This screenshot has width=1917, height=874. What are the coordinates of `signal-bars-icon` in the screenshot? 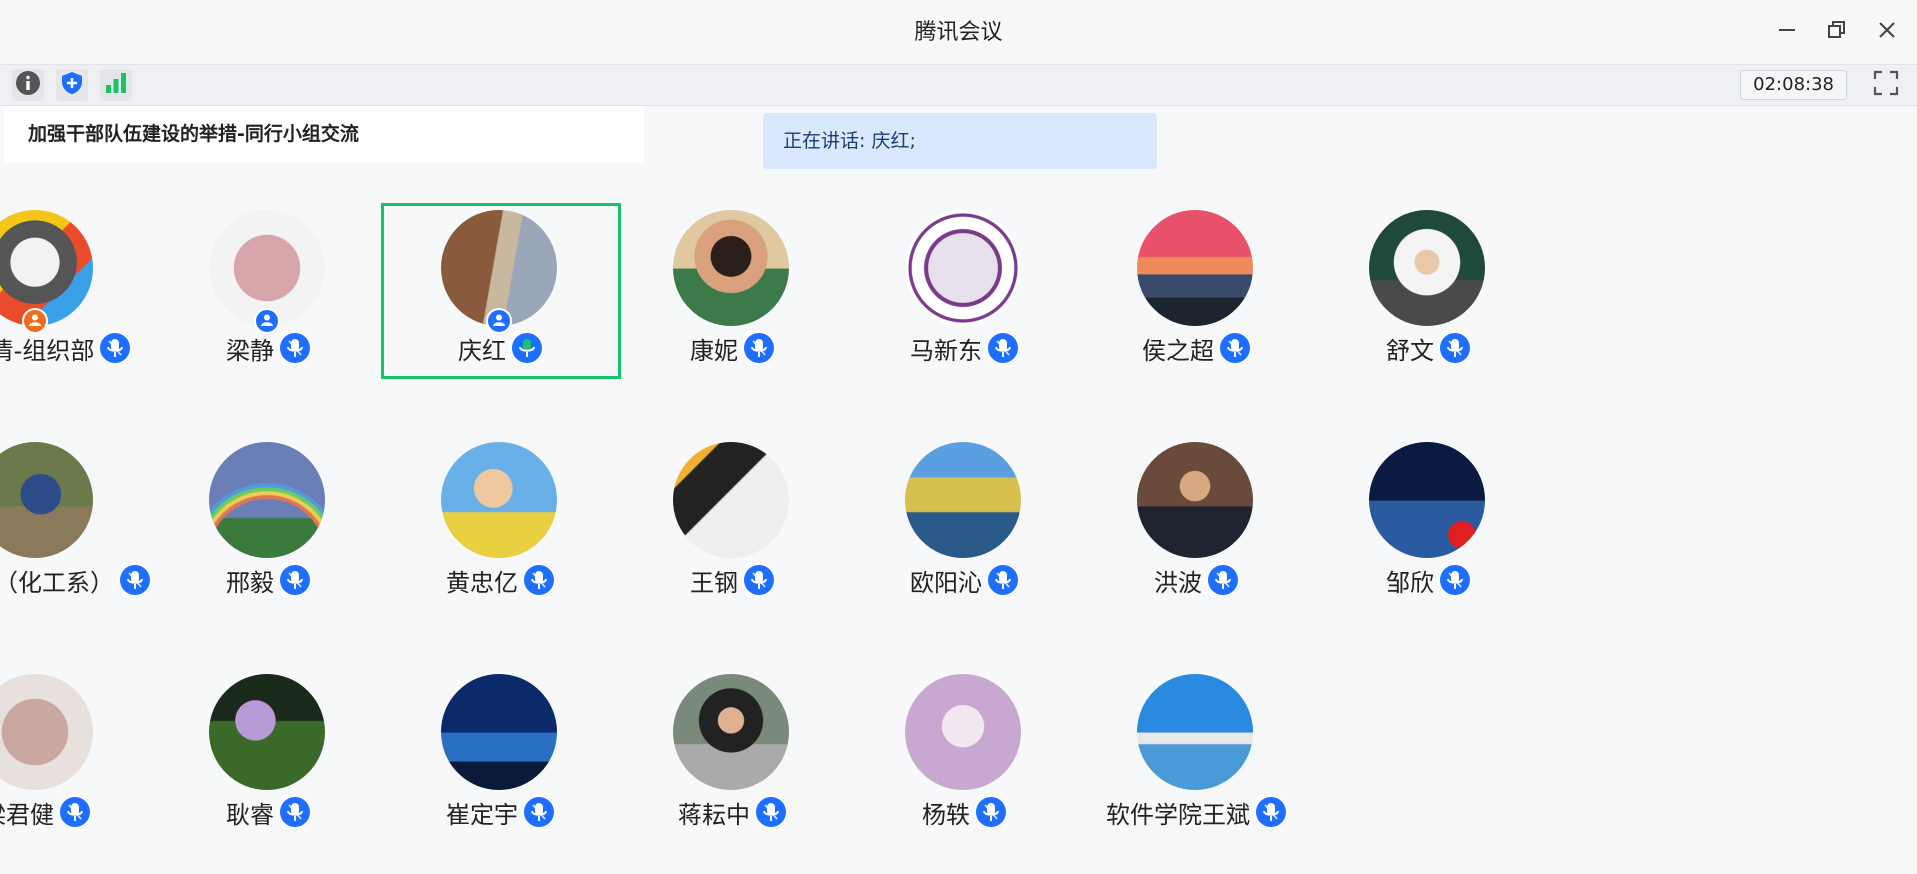 It's located at (116, 85).